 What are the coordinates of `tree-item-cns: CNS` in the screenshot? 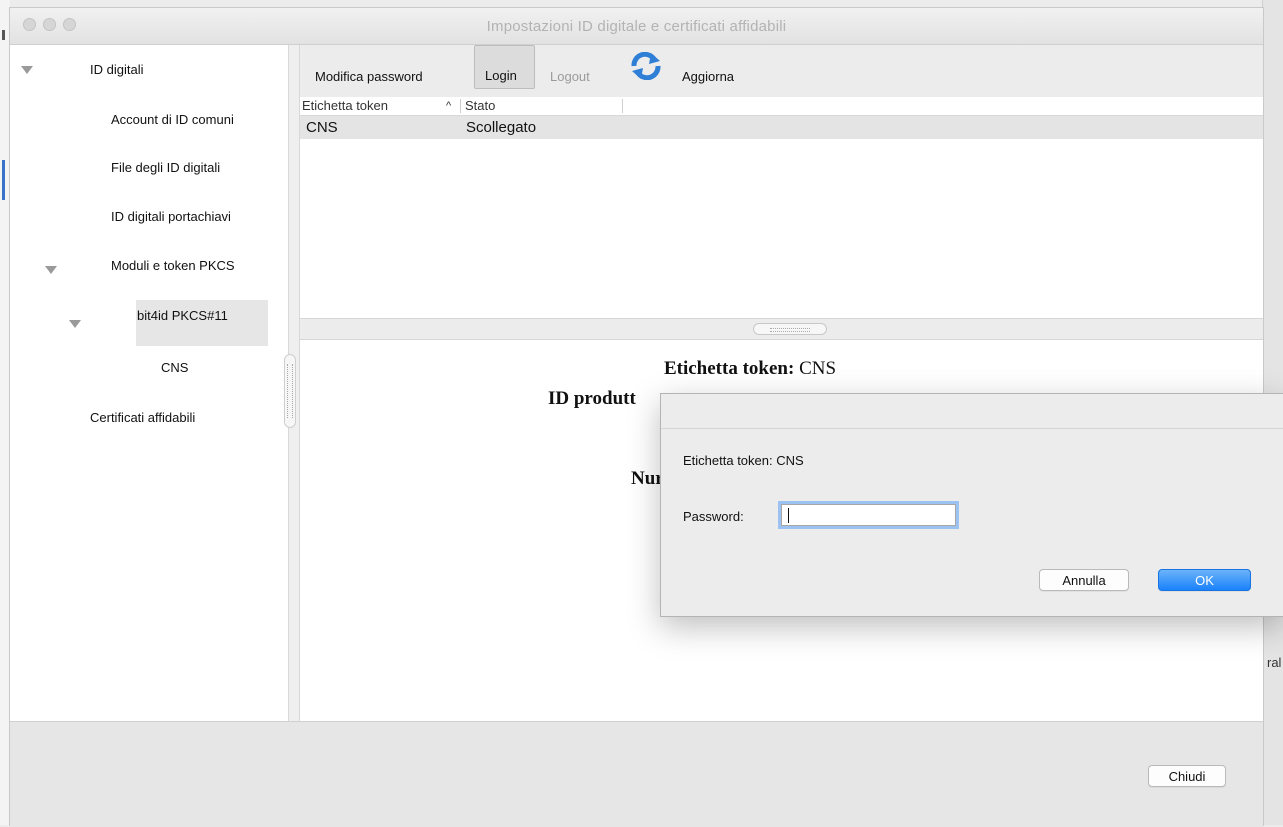 It's located at (174, 367).